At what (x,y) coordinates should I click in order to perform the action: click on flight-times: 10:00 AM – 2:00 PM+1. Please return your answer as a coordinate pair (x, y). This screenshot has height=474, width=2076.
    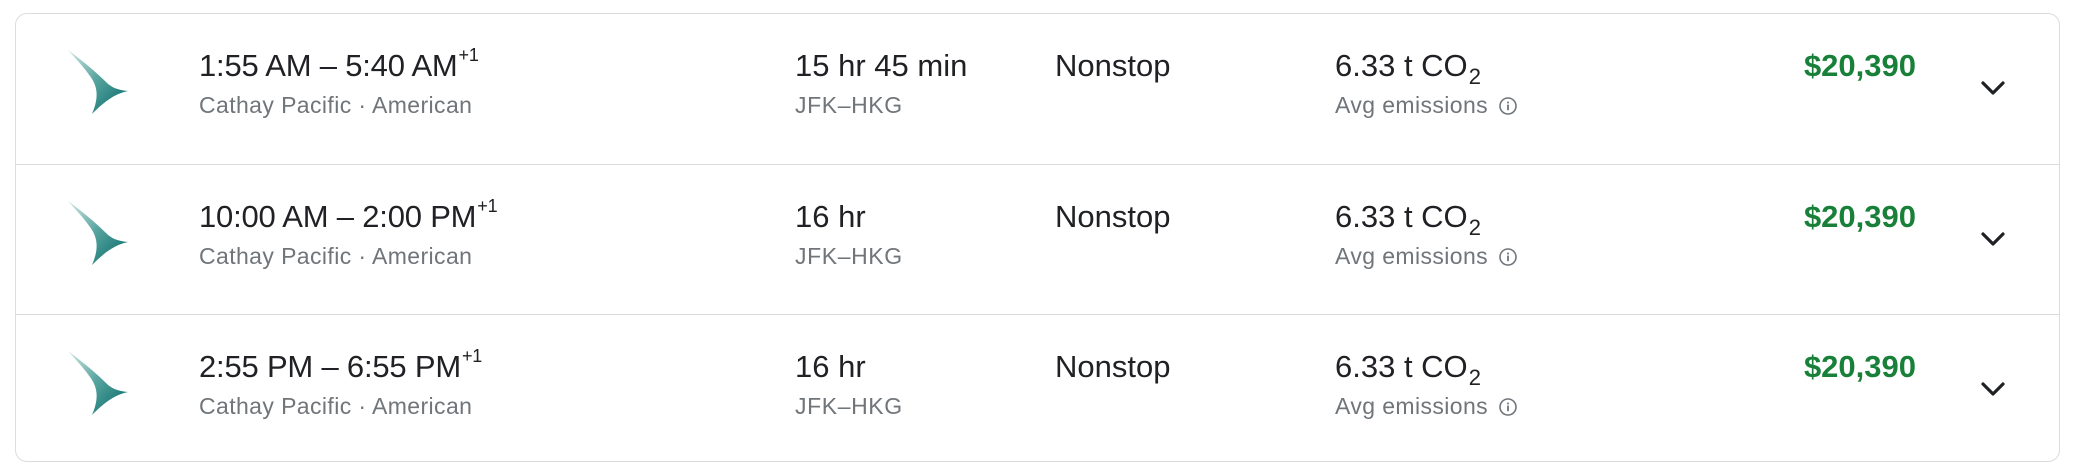
    Looking at the image, I should click on (348, 214).